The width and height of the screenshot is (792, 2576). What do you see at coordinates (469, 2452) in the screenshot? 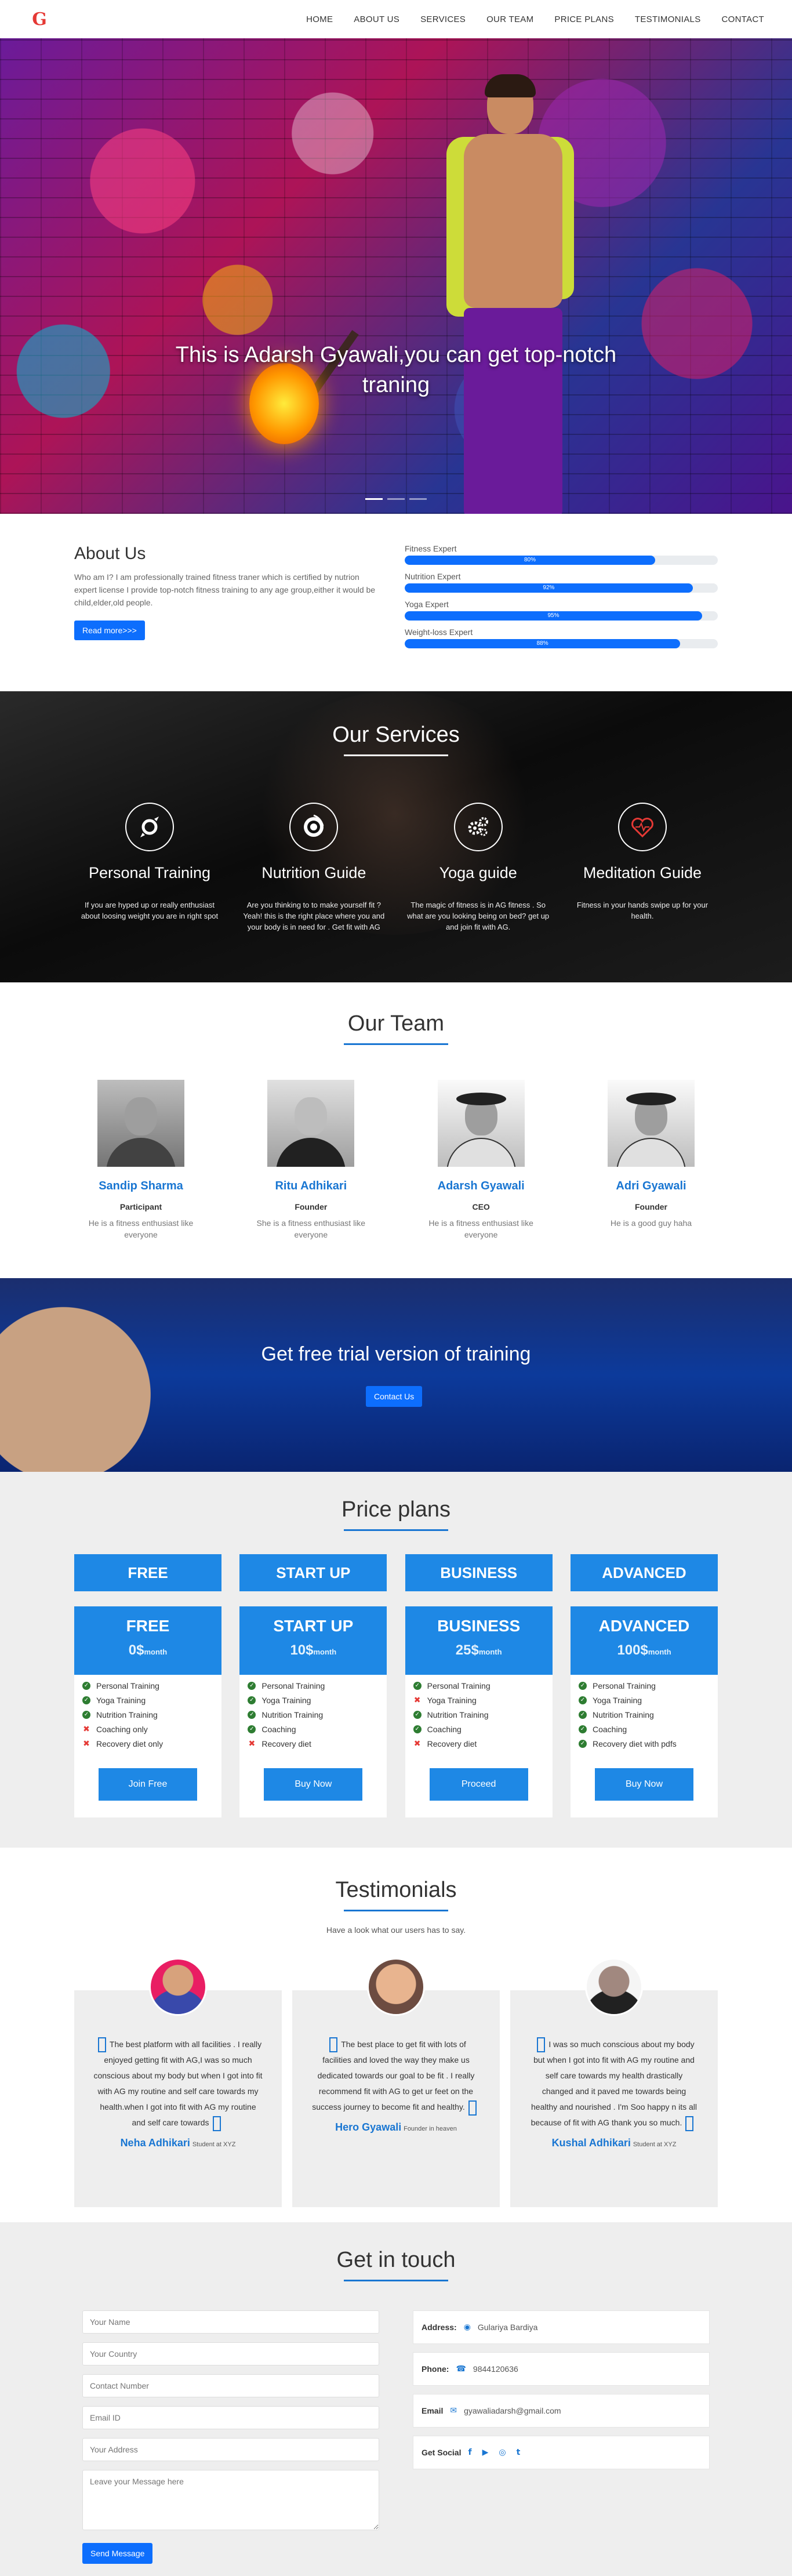
I see `facebook-icon: f` at bounding box center [469, 2452].